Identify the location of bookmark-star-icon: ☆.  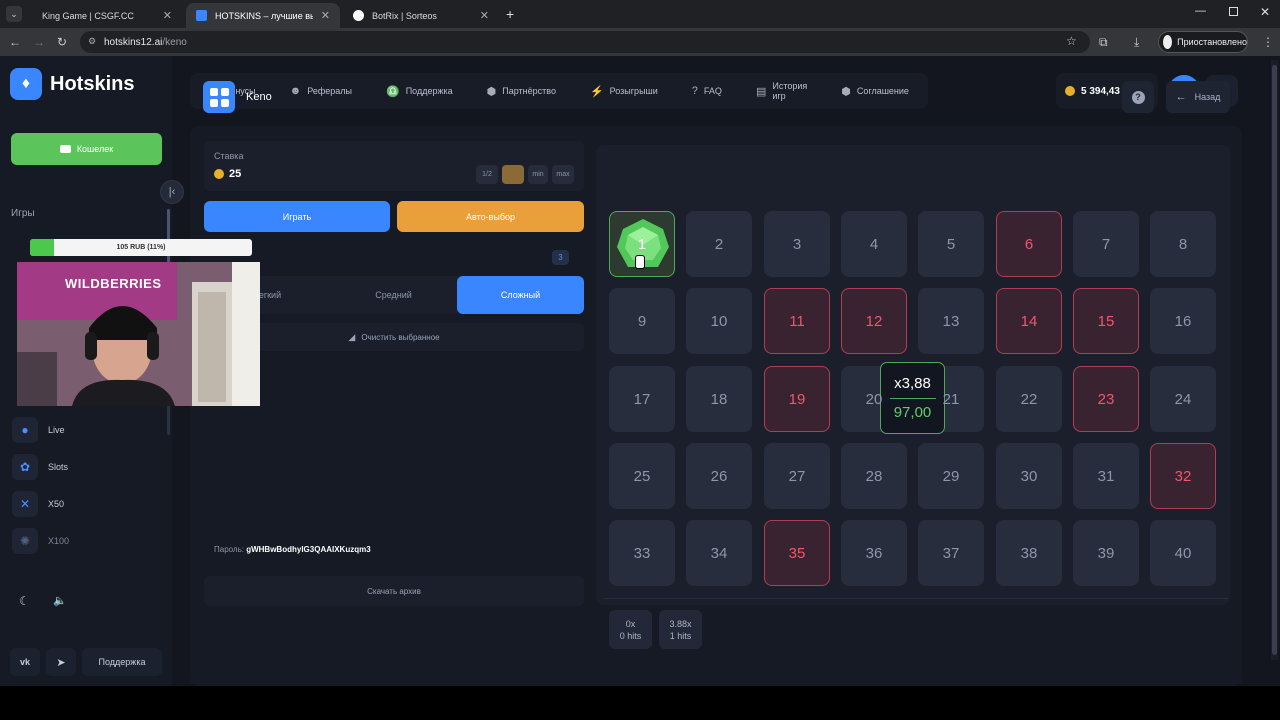
(1071, 41).